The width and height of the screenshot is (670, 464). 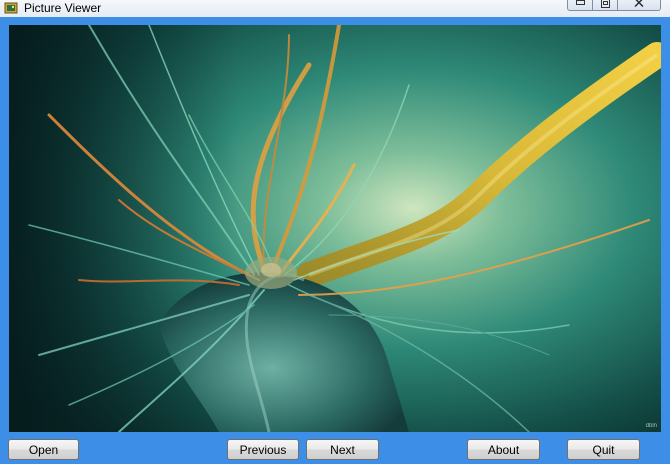 I want to click on next-button: Next, so click(x=342, y=449).